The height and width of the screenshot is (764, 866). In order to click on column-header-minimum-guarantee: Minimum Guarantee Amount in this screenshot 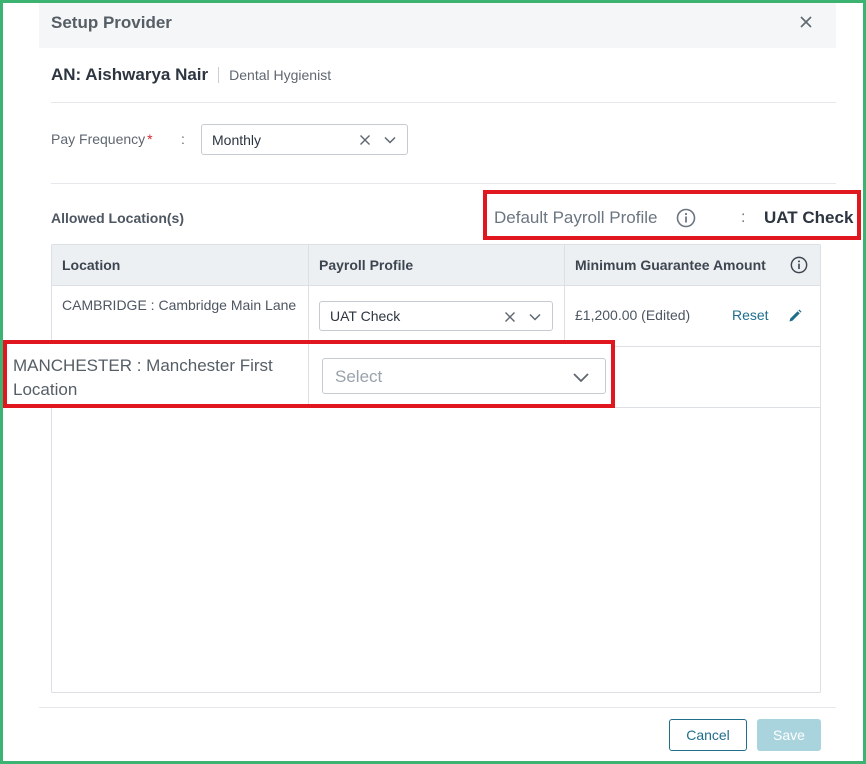, I will do `click(670, 265)`.